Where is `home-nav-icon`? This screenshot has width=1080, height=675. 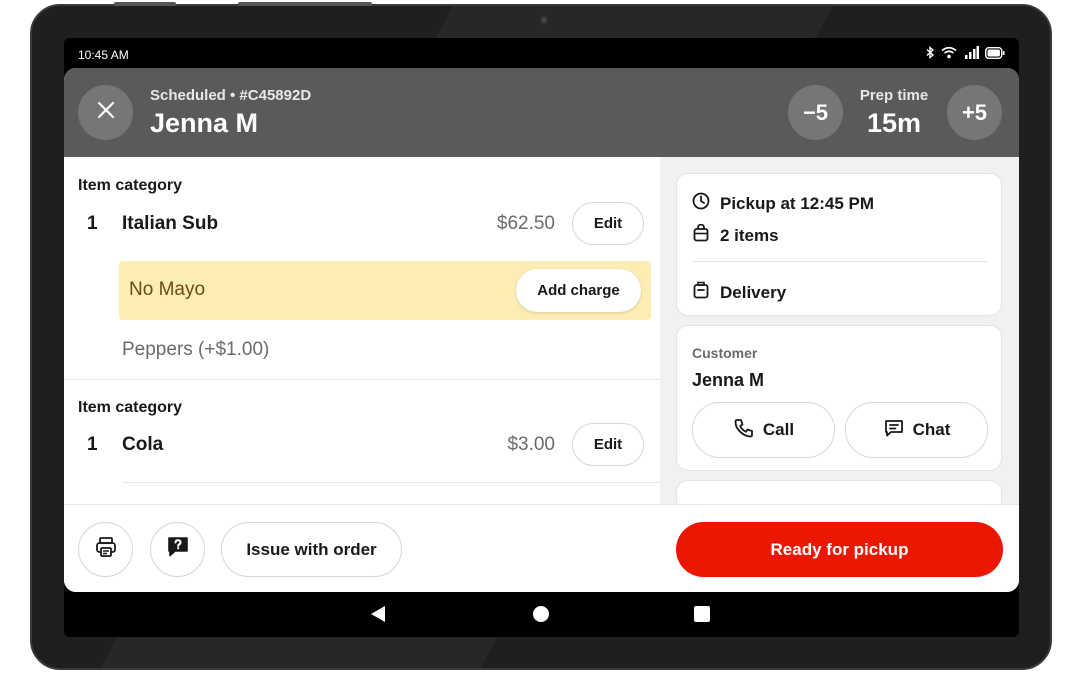 home-nav-icon is located at coordinates (541, 614).